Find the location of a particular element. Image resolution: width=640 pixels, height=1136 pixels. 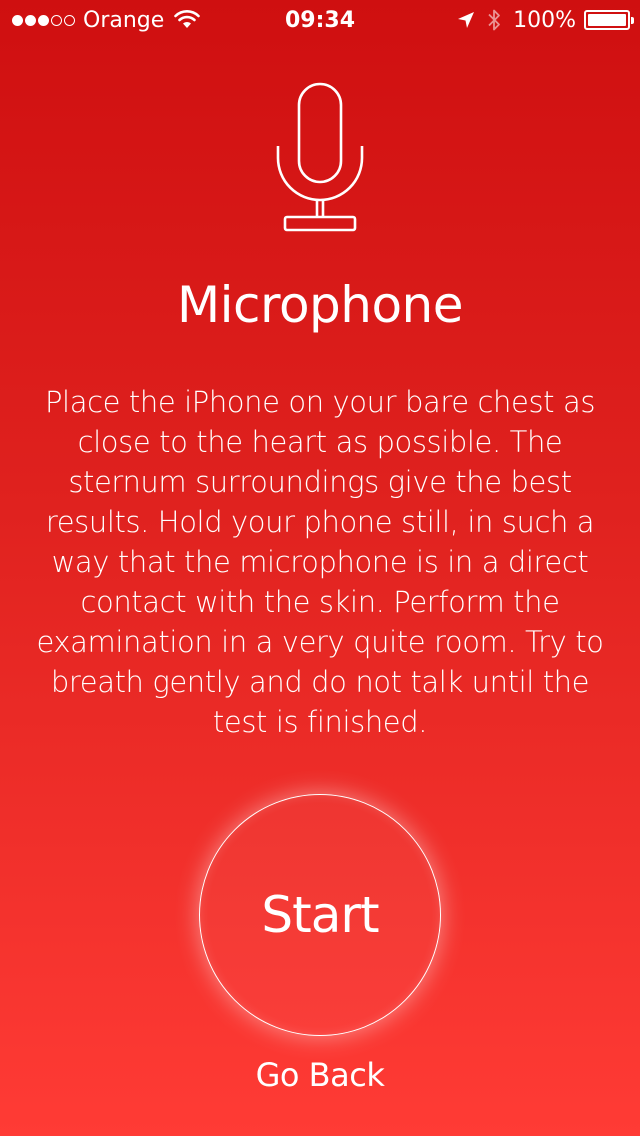

page-title: Microphone is located at coordinates (320, 305).